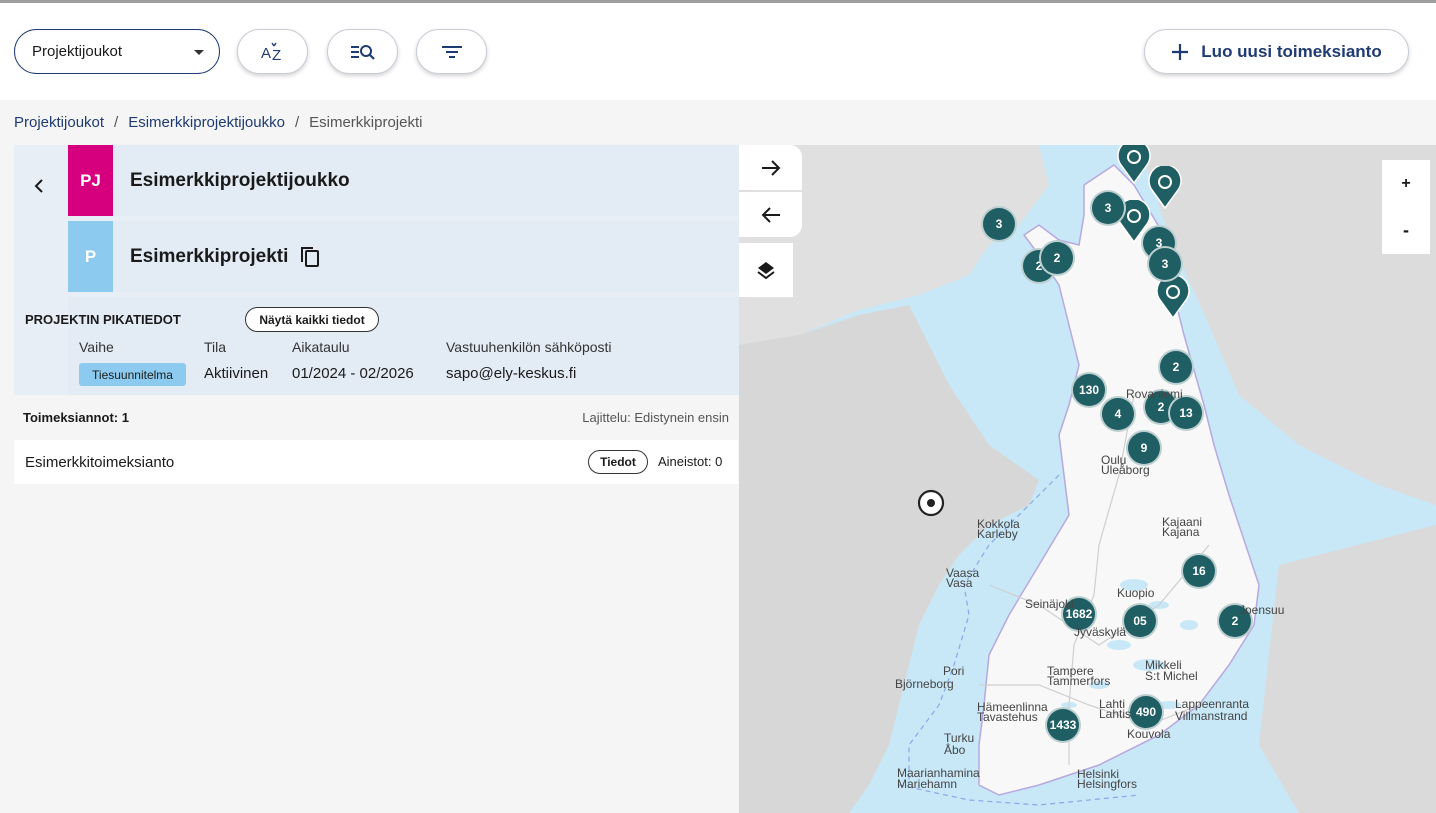  What do you see at coordinates (511, 373) in the screenshot?
I see `email-value: sapo@ely-keskus.fi` at bounding box center [511, 373].